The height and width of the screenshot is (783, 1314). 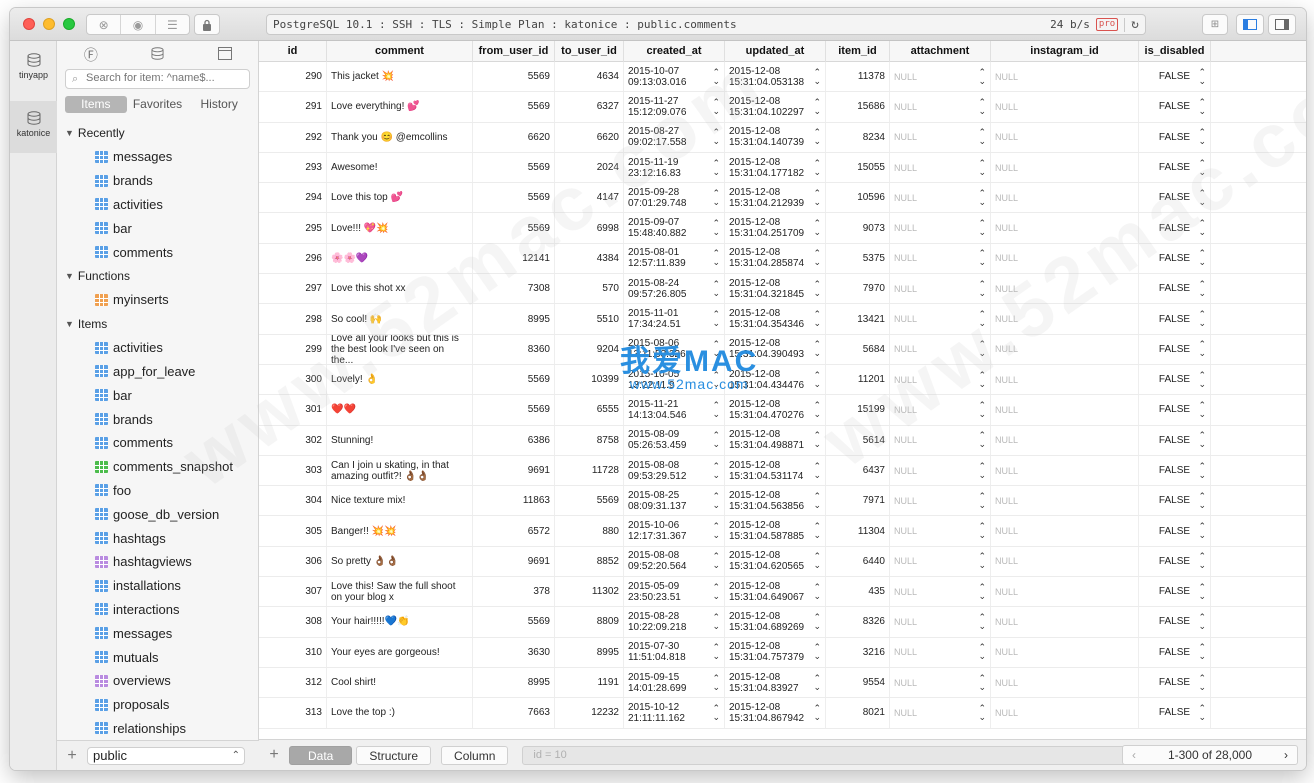 What do you see at coordinates (293, 228) in the screenshot?
I see `cell-id: 295` at bounding box center [293, 228].